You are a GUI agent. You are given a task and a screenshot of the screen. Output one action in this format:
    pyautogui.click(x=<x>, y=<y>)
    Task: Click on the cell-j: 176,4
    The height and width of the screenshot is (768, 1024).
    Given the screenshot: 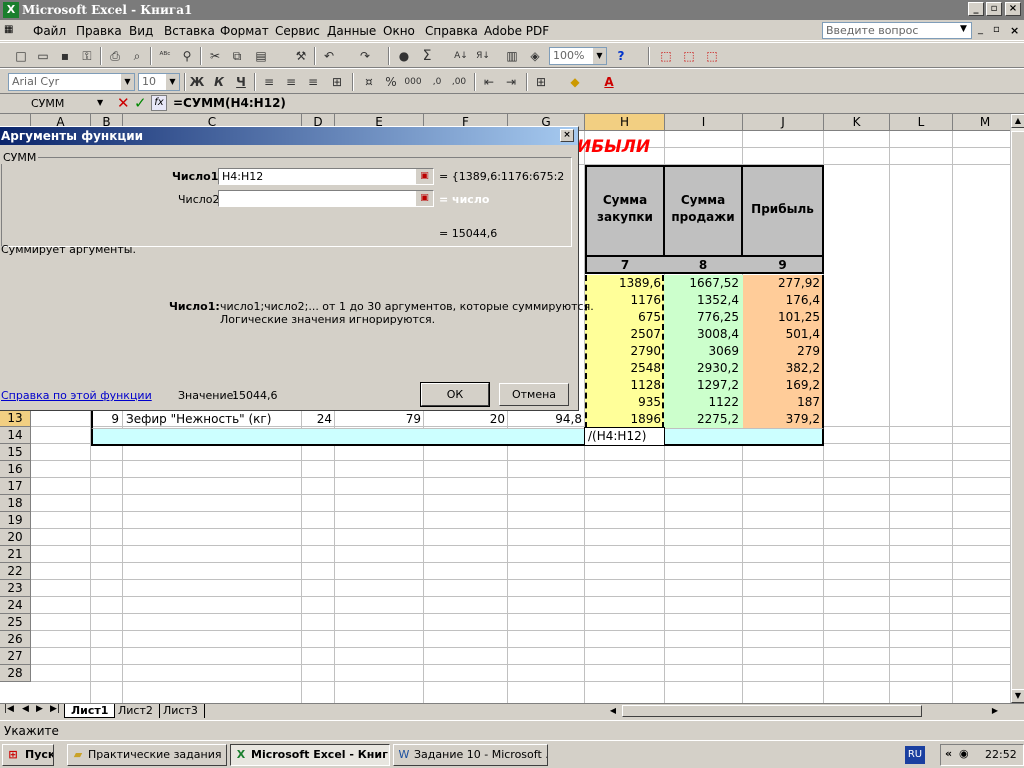 What is the action you would take?
    pyautogui.click(x=782, y=300)
    